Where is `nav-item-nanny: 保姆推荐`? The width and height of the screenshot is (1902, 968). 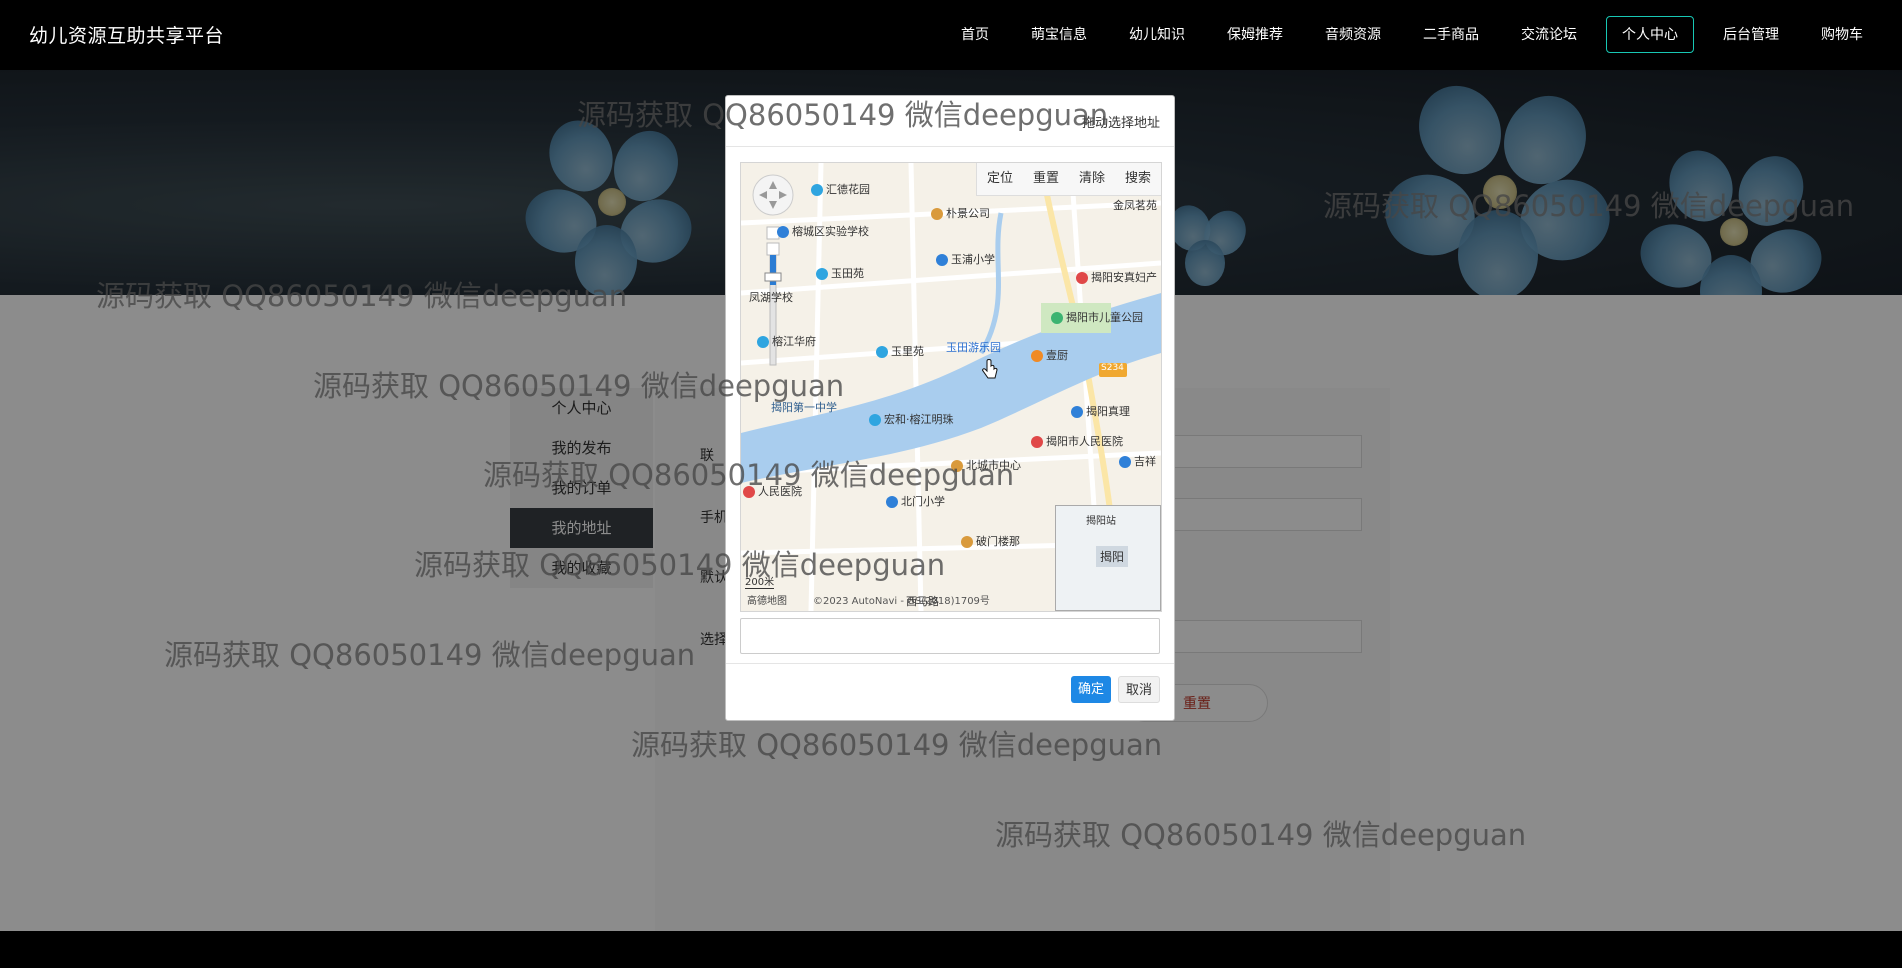
nav-item-nanny: 保姆推荐 is located at coordinates (1255, 34).